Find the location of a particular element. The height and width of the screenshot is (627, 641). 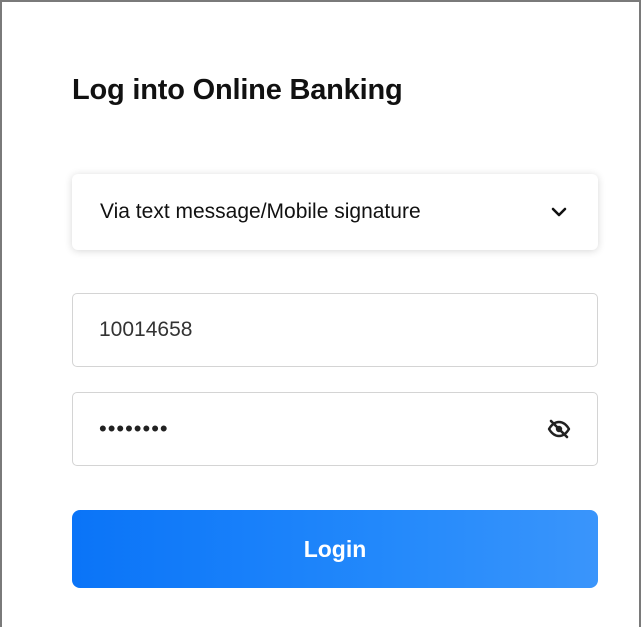

password-field is located at coordinates (335, 429).